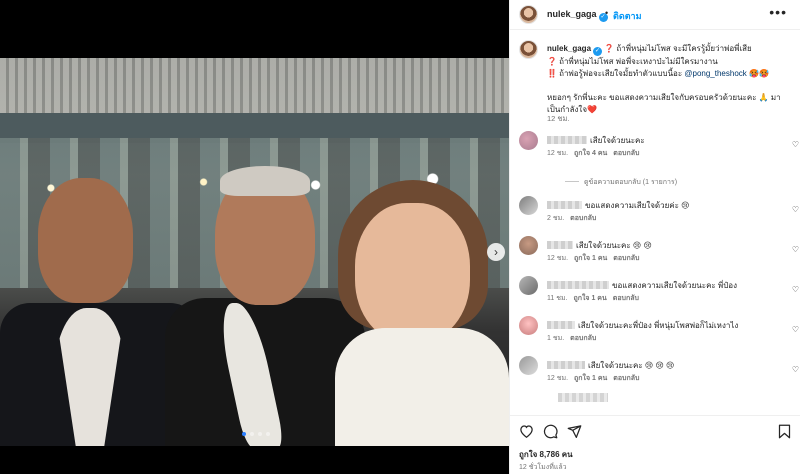 This screenshot has height=474, width=800. I want to click on caption-line: 🥵🥵, so click(757, 73).